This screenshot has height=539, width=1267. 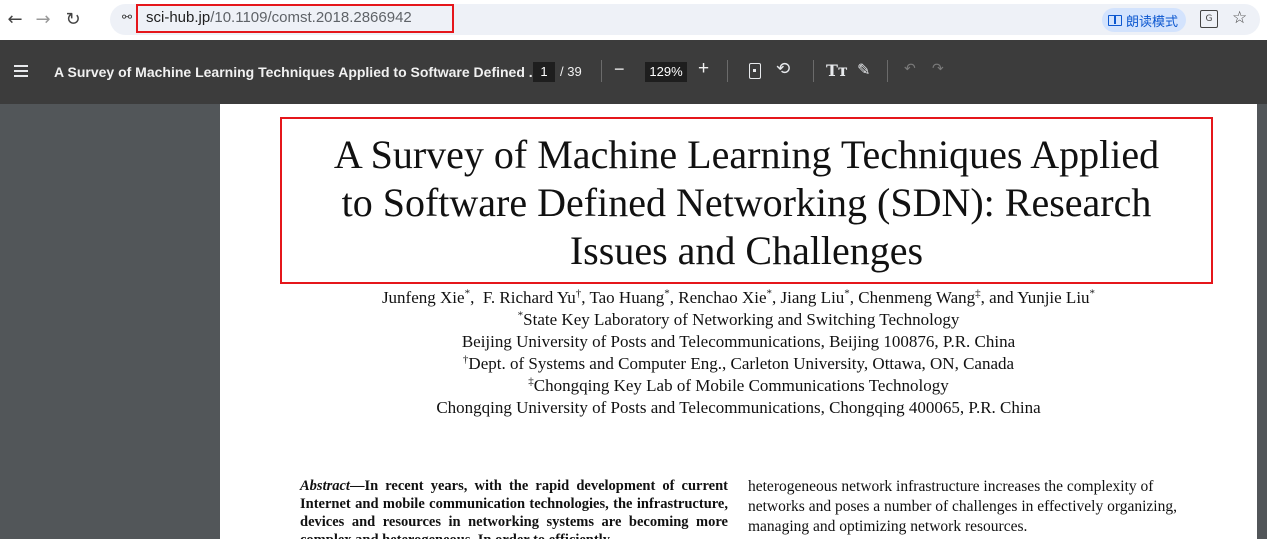 I want to click on rotate-icon: ⟲, so click(x=783, y=69).